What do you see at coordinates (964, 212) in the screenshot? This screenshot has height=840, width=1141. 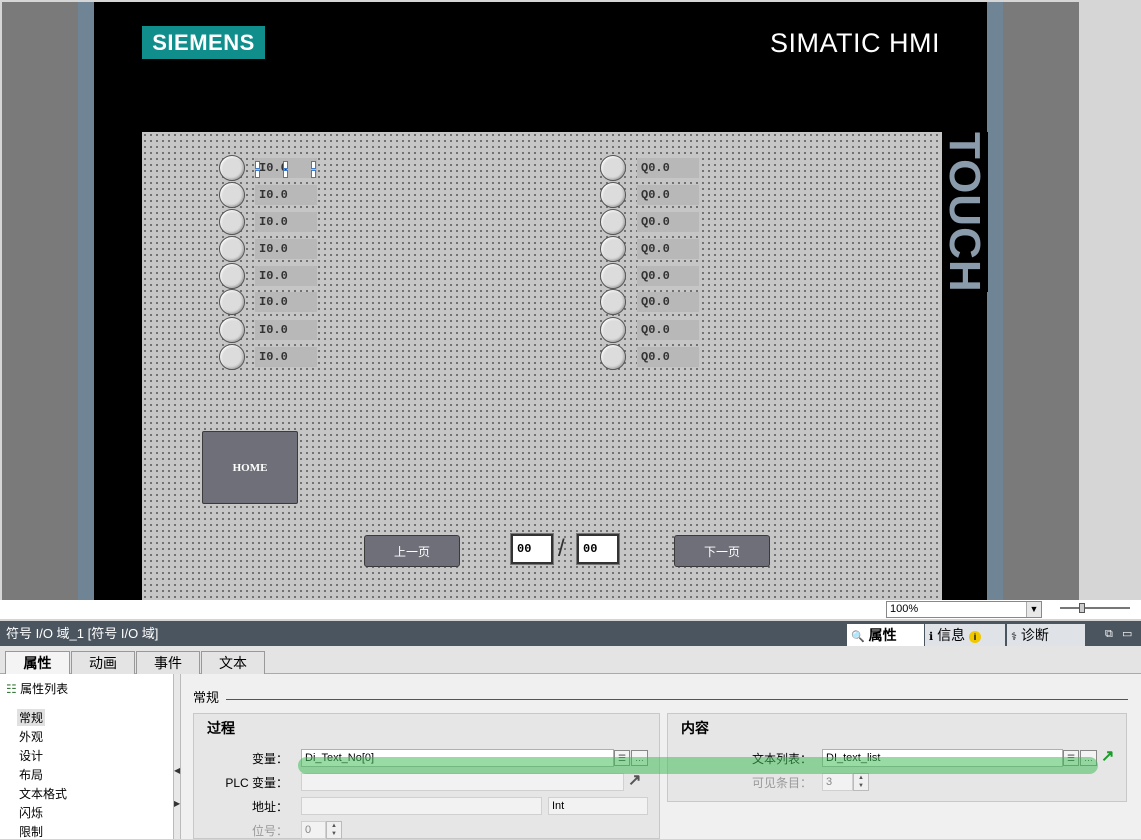 I see `touch-label: TOUCH` at bounding box center [964, 212].